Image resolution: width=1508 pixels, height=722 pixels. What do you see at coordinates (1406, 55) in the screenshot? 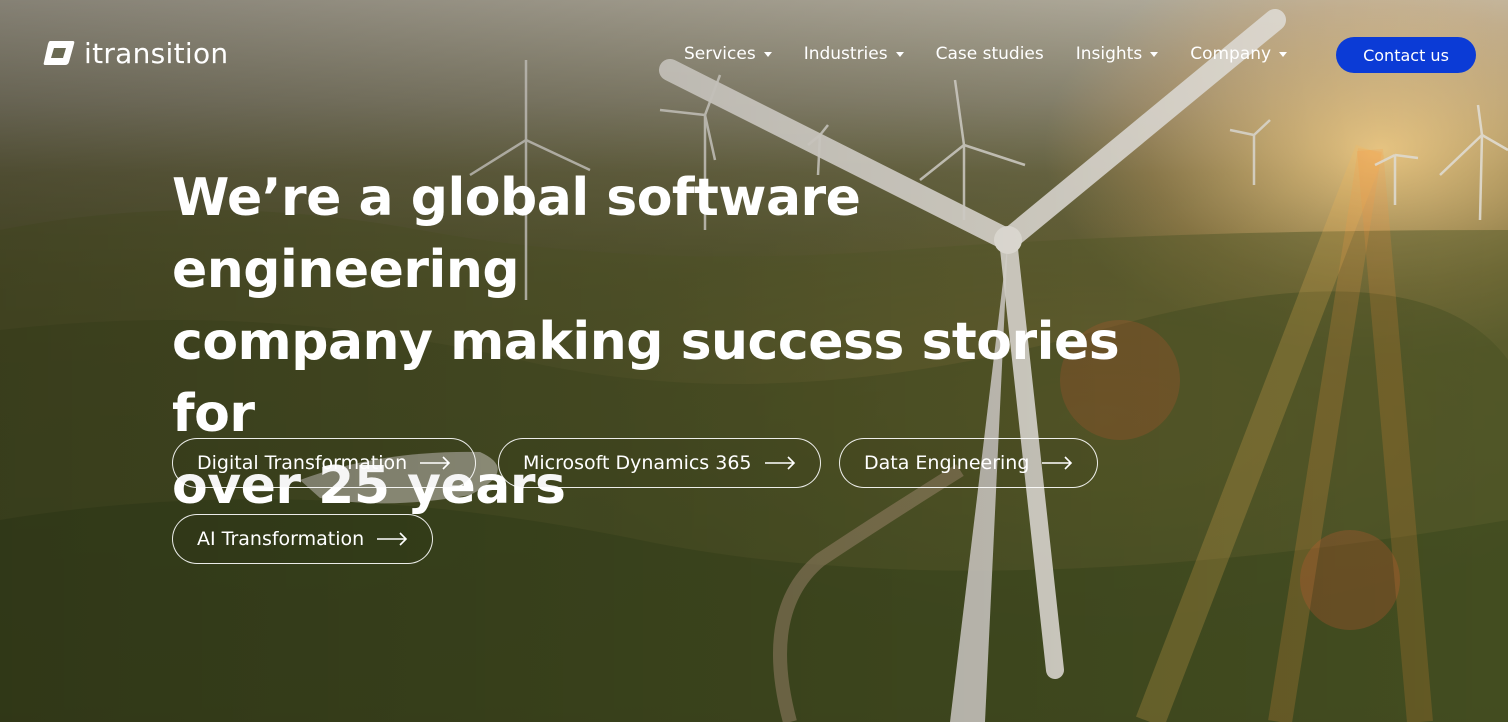
I see `contact-us-button: Contact us` at bounding box center [1406, 55].